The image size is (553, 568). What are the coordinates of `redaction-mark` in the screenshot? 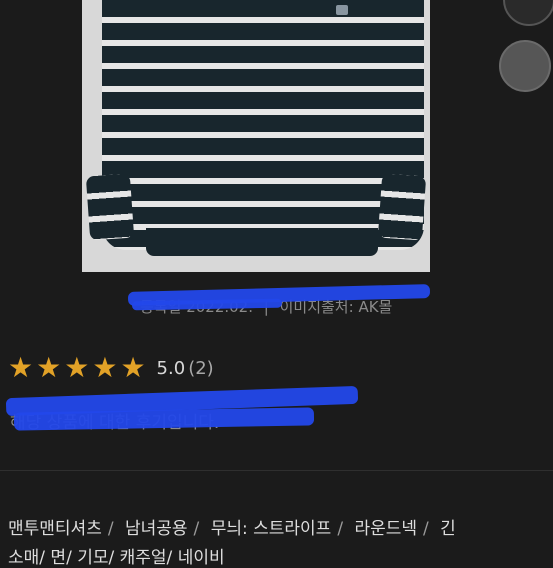 It's located at (164, 419).